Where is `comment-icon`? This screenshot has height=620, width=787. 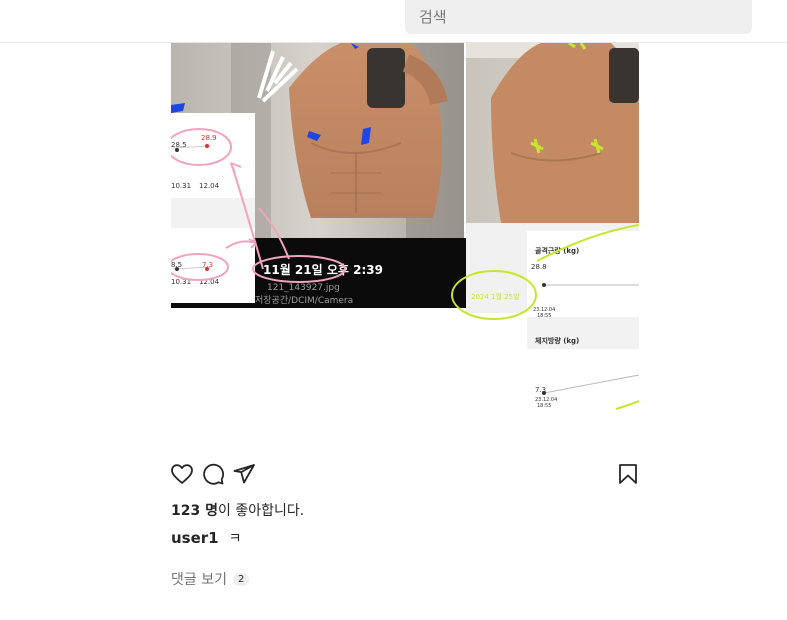 comment-icon is located at coordinates (214, 474).